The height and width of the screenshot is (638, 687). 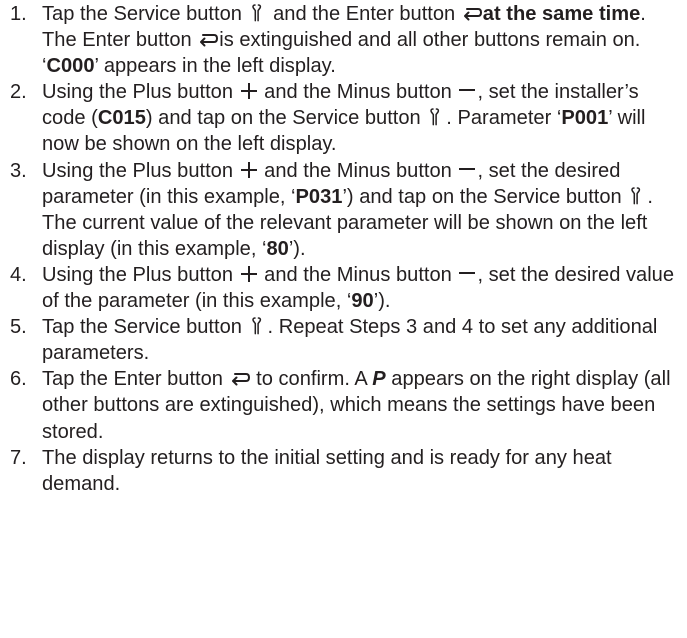 I want to click on display-code: P001, so click(x=585, y=118).